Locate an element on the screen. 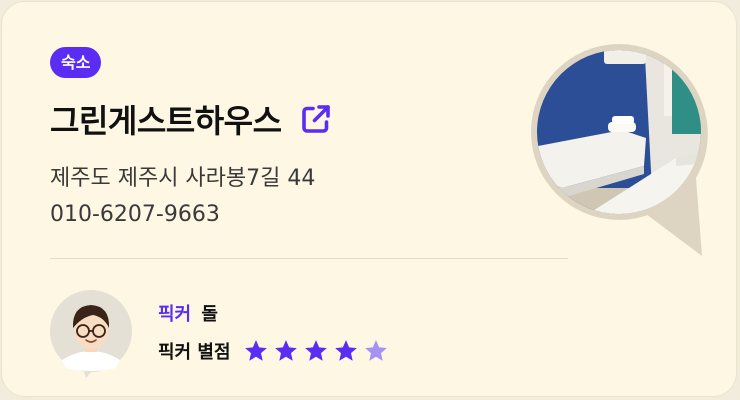 The width and height of the screenshot is (740, 400). external-link-icon is located at coordinates (316, 119).